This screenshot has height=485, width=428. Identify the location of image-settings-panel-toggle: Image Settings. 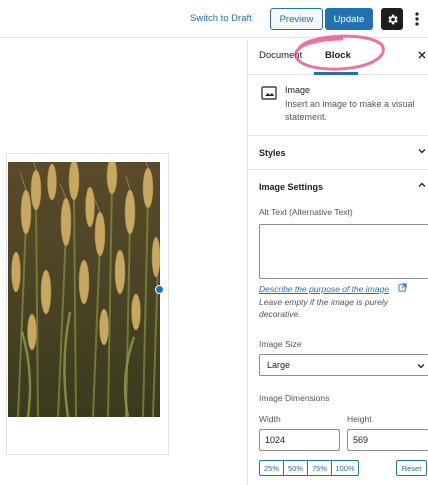
(338, 187).